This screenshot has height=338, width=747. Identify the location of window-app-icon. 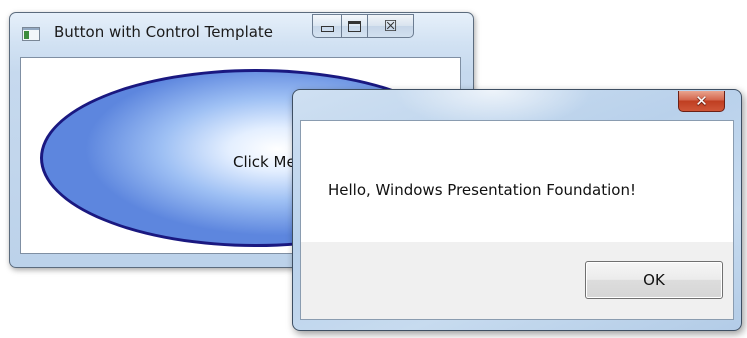
(31, 34).